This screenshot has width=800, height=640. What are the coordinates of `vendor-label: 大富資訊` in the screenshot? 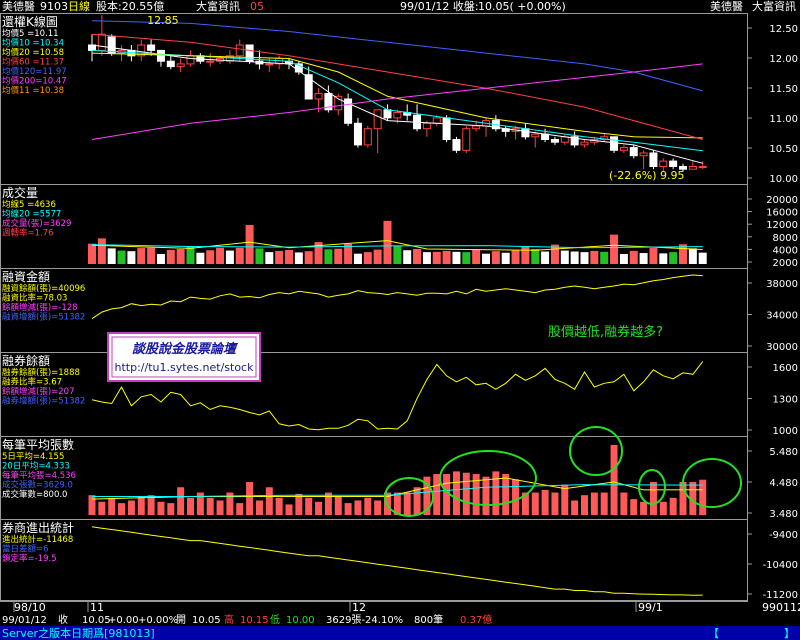 It's located at (218, 6).